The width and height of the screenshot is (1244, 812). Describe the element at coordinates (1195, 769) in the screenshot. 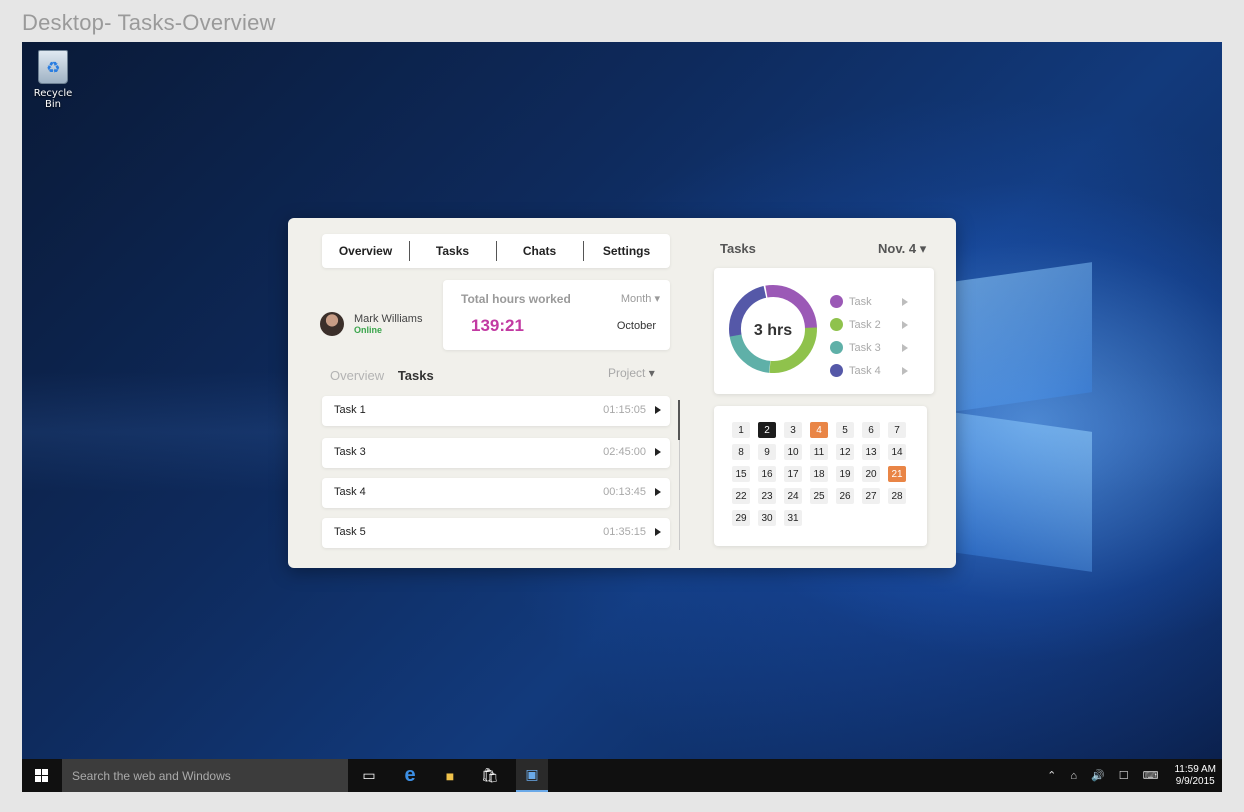

I see `clock-time: 11:59 AM` at that location.